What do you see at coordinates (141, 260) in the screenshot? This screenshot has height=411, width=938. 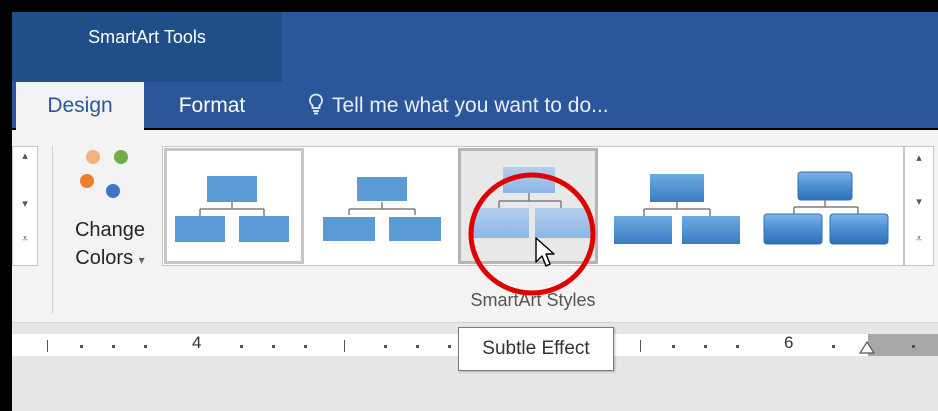 I see `dropdown-arrow-icon: ▾` at bounding box center [141, 260].